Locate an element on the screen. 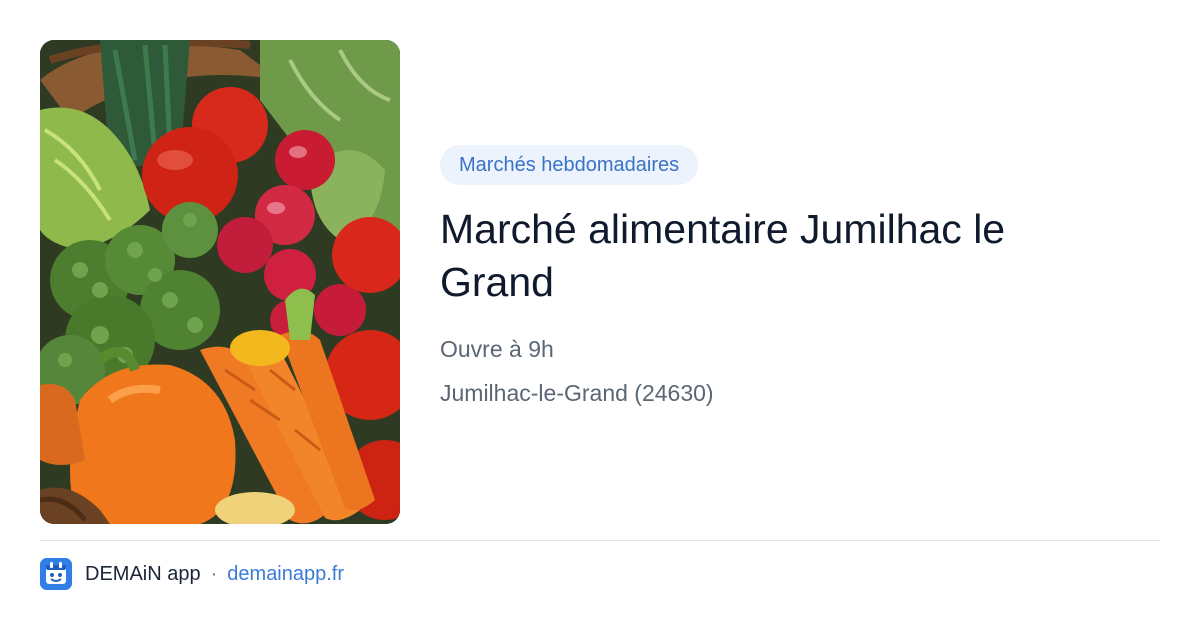 This screenshot has height=630, width=1200. category-badge: Marchés hebdomadaires is located at coordinates (569, 165).